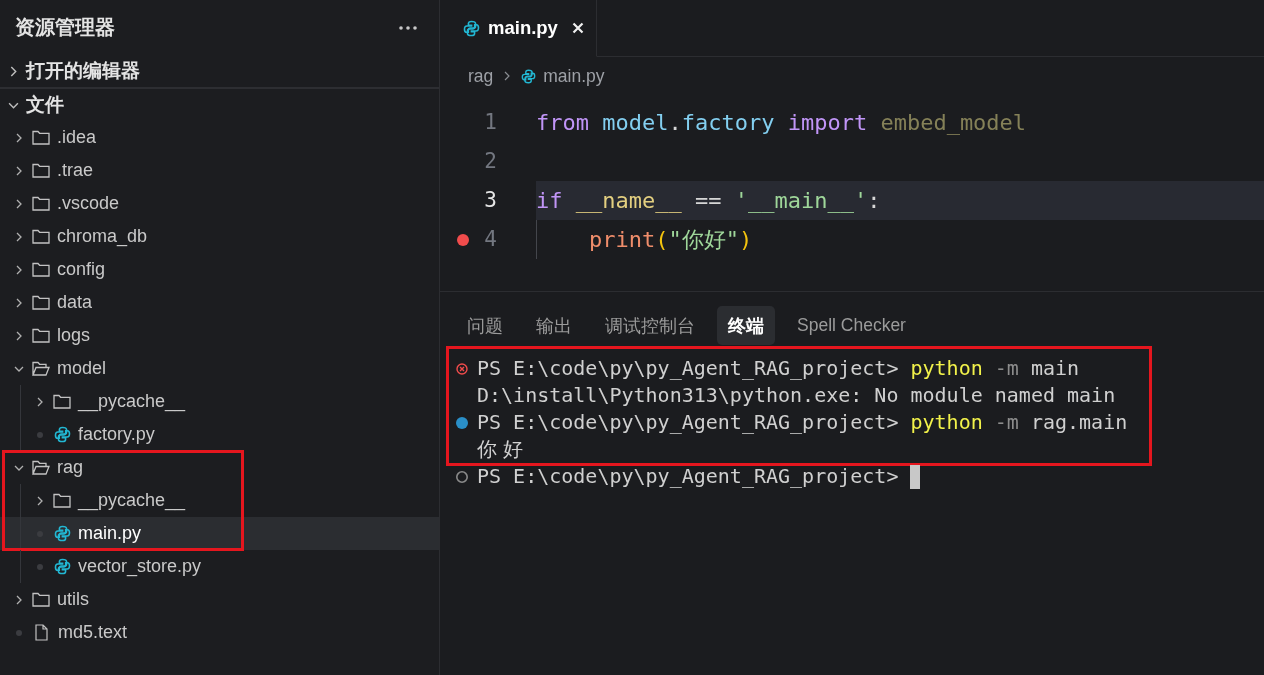 The width and height of the screenshot is (1264, 675). I want to click on chevron-right-icon, so click(507, 76).